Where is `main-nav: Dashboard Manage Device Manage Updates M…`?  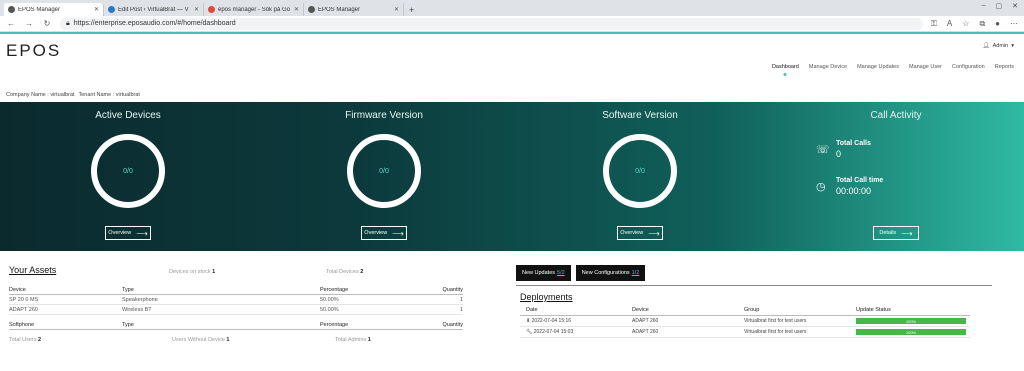 main-nav: Dashboard Manage Device Manage Updates M… is located at coordinates (893, 67).